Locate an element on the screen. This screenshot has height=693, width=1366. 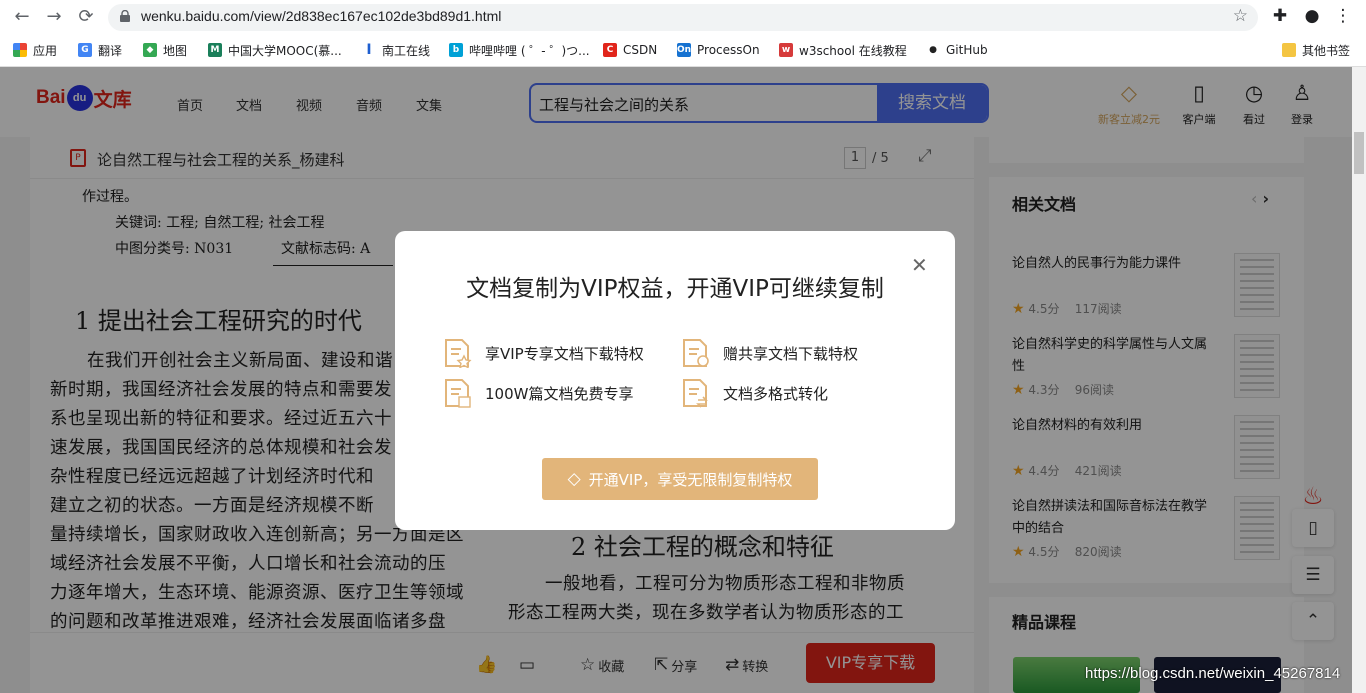
benefit-label: 享VIP专享文档下载特权 is located at coordinates (564, 353).